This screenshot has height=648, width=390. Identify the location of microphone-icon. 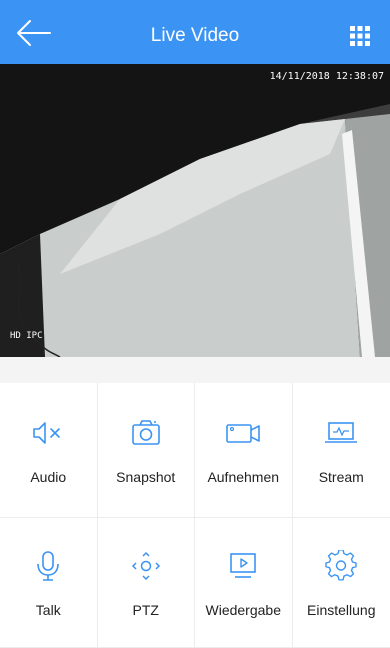
(48, 566).